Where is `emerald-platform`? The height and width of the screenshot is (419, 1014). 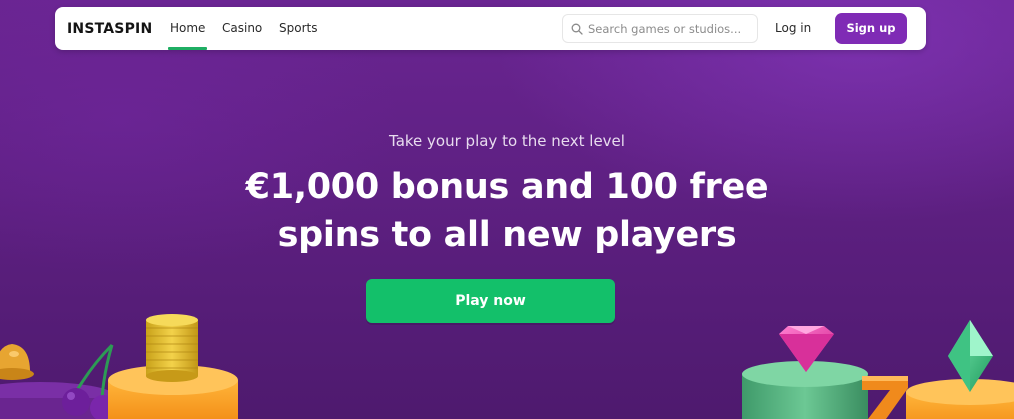 emerald-platform is located at coordinates (960, 399).